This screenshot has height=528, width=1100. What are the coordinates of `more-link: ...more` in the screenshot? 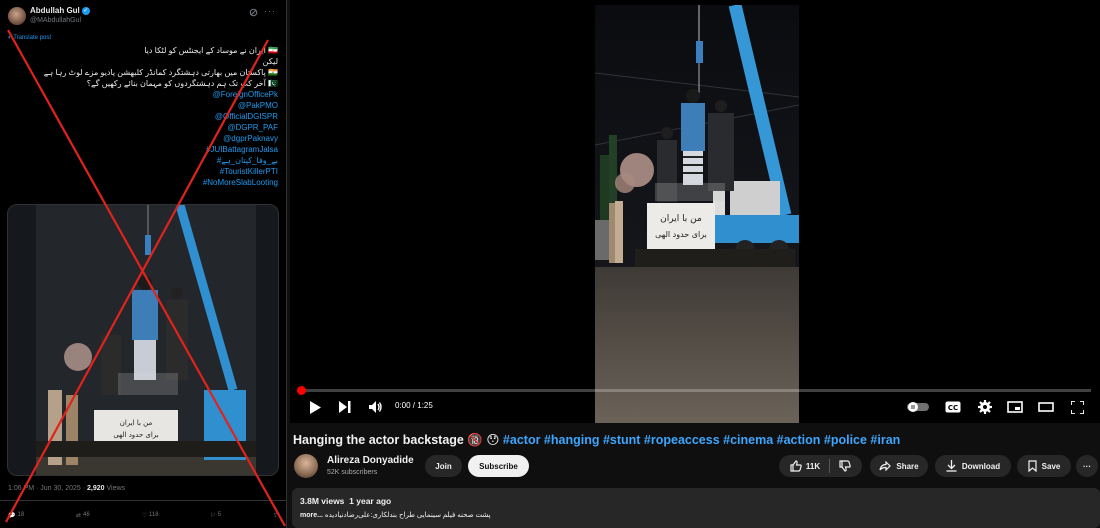 It's located at (311, 515).